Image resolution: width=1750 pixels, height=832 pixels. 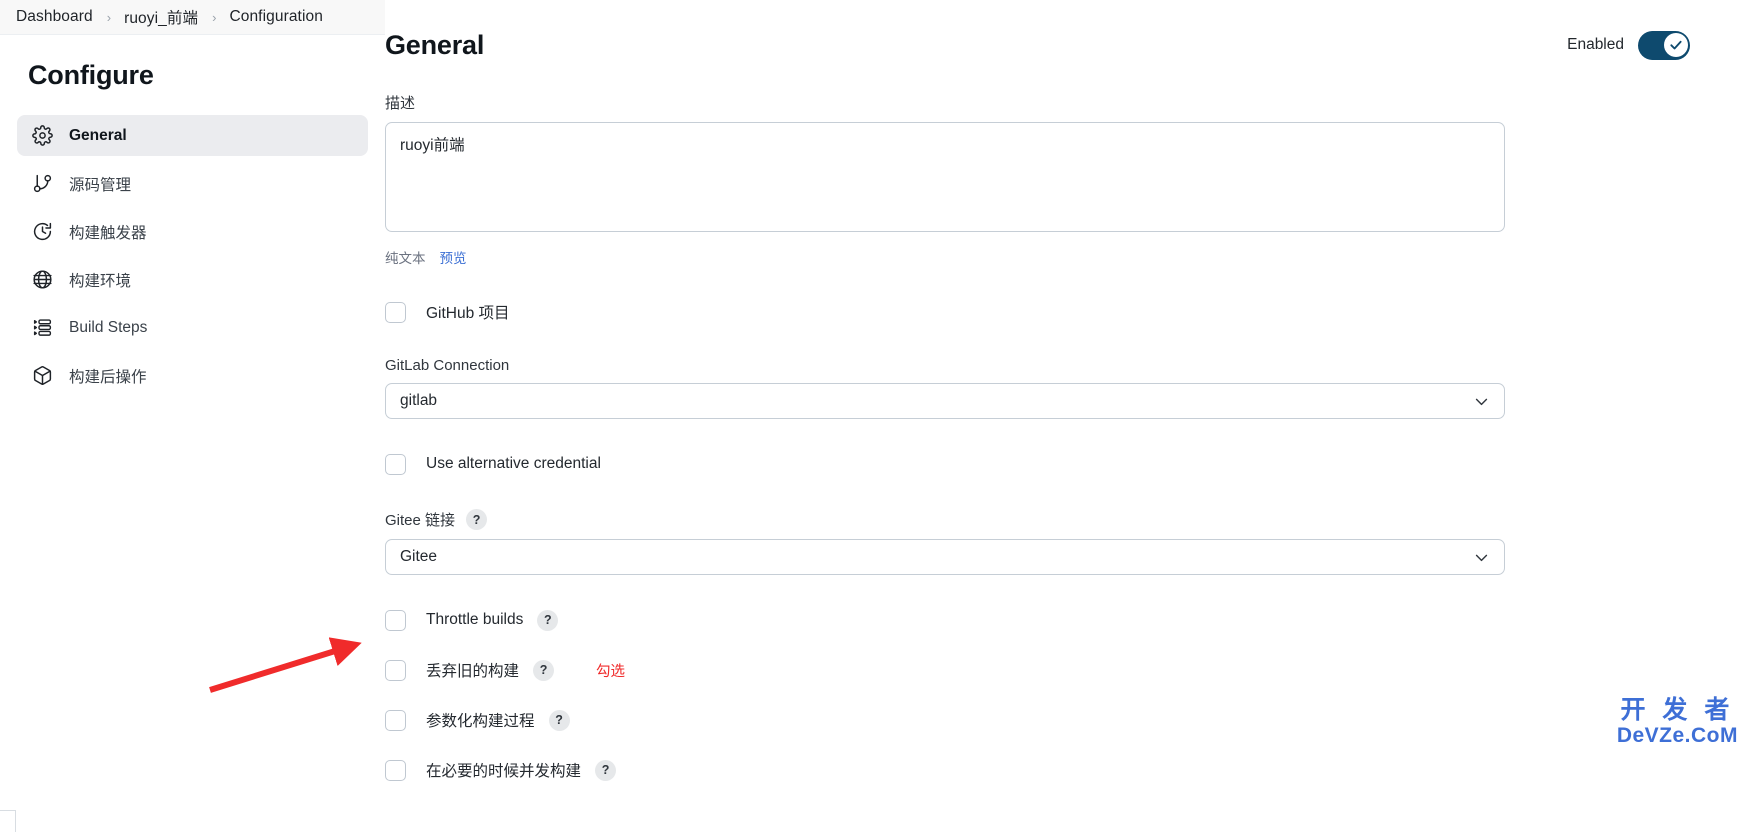 What do you see at coordinates (1067, 257) in the screenshot?
I see `description-links: 纯文本 预览` at bounding box center [1067, 257].